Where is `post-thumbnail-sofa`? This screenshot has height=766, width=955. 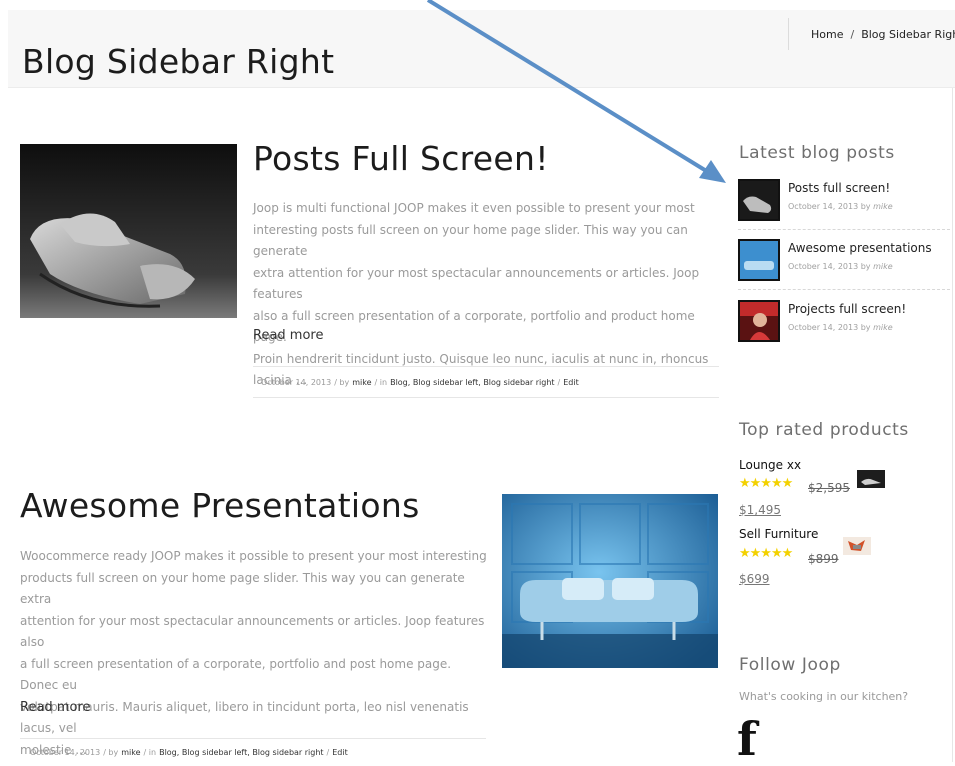 post-thumbnail-sofa is located at coordinates (610, 581).